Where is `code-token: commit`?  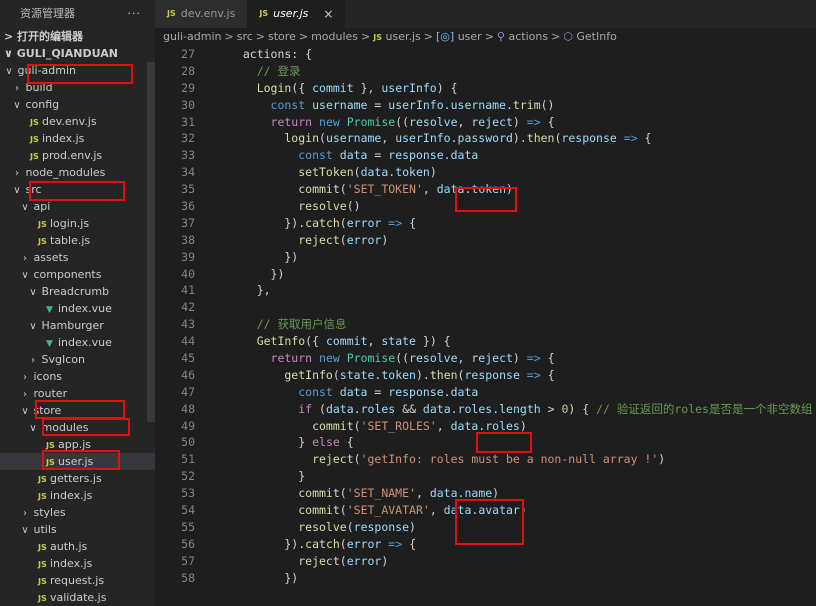
code-token: commit is located at coordinates (284, 493).